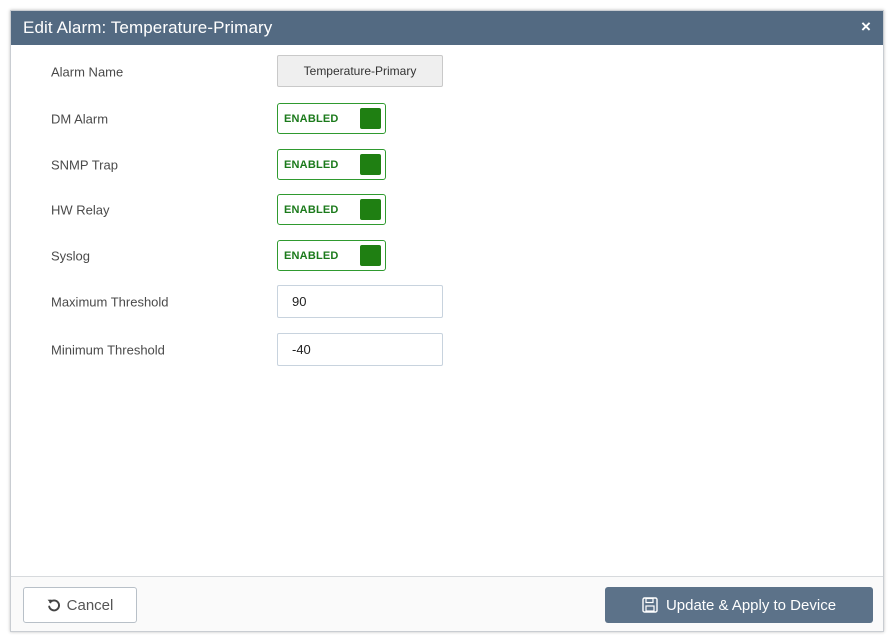 The width and height of the screenshot is (890, 635). What do you see at coordinates (261, 350) in the screenshot?
I see `min-threshold-row: Minimum Threshold` at bounding box center [261, 350].